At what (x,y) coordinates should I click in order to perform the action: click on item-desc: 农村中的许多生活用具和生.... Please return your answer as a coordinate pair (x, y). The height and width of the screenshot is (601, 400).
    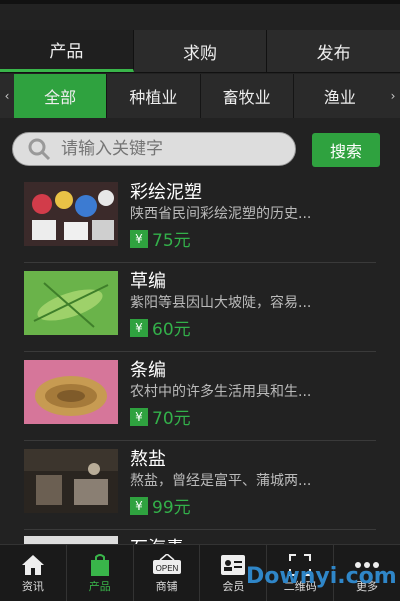
    Looking at the image, I should click on (221, 392).